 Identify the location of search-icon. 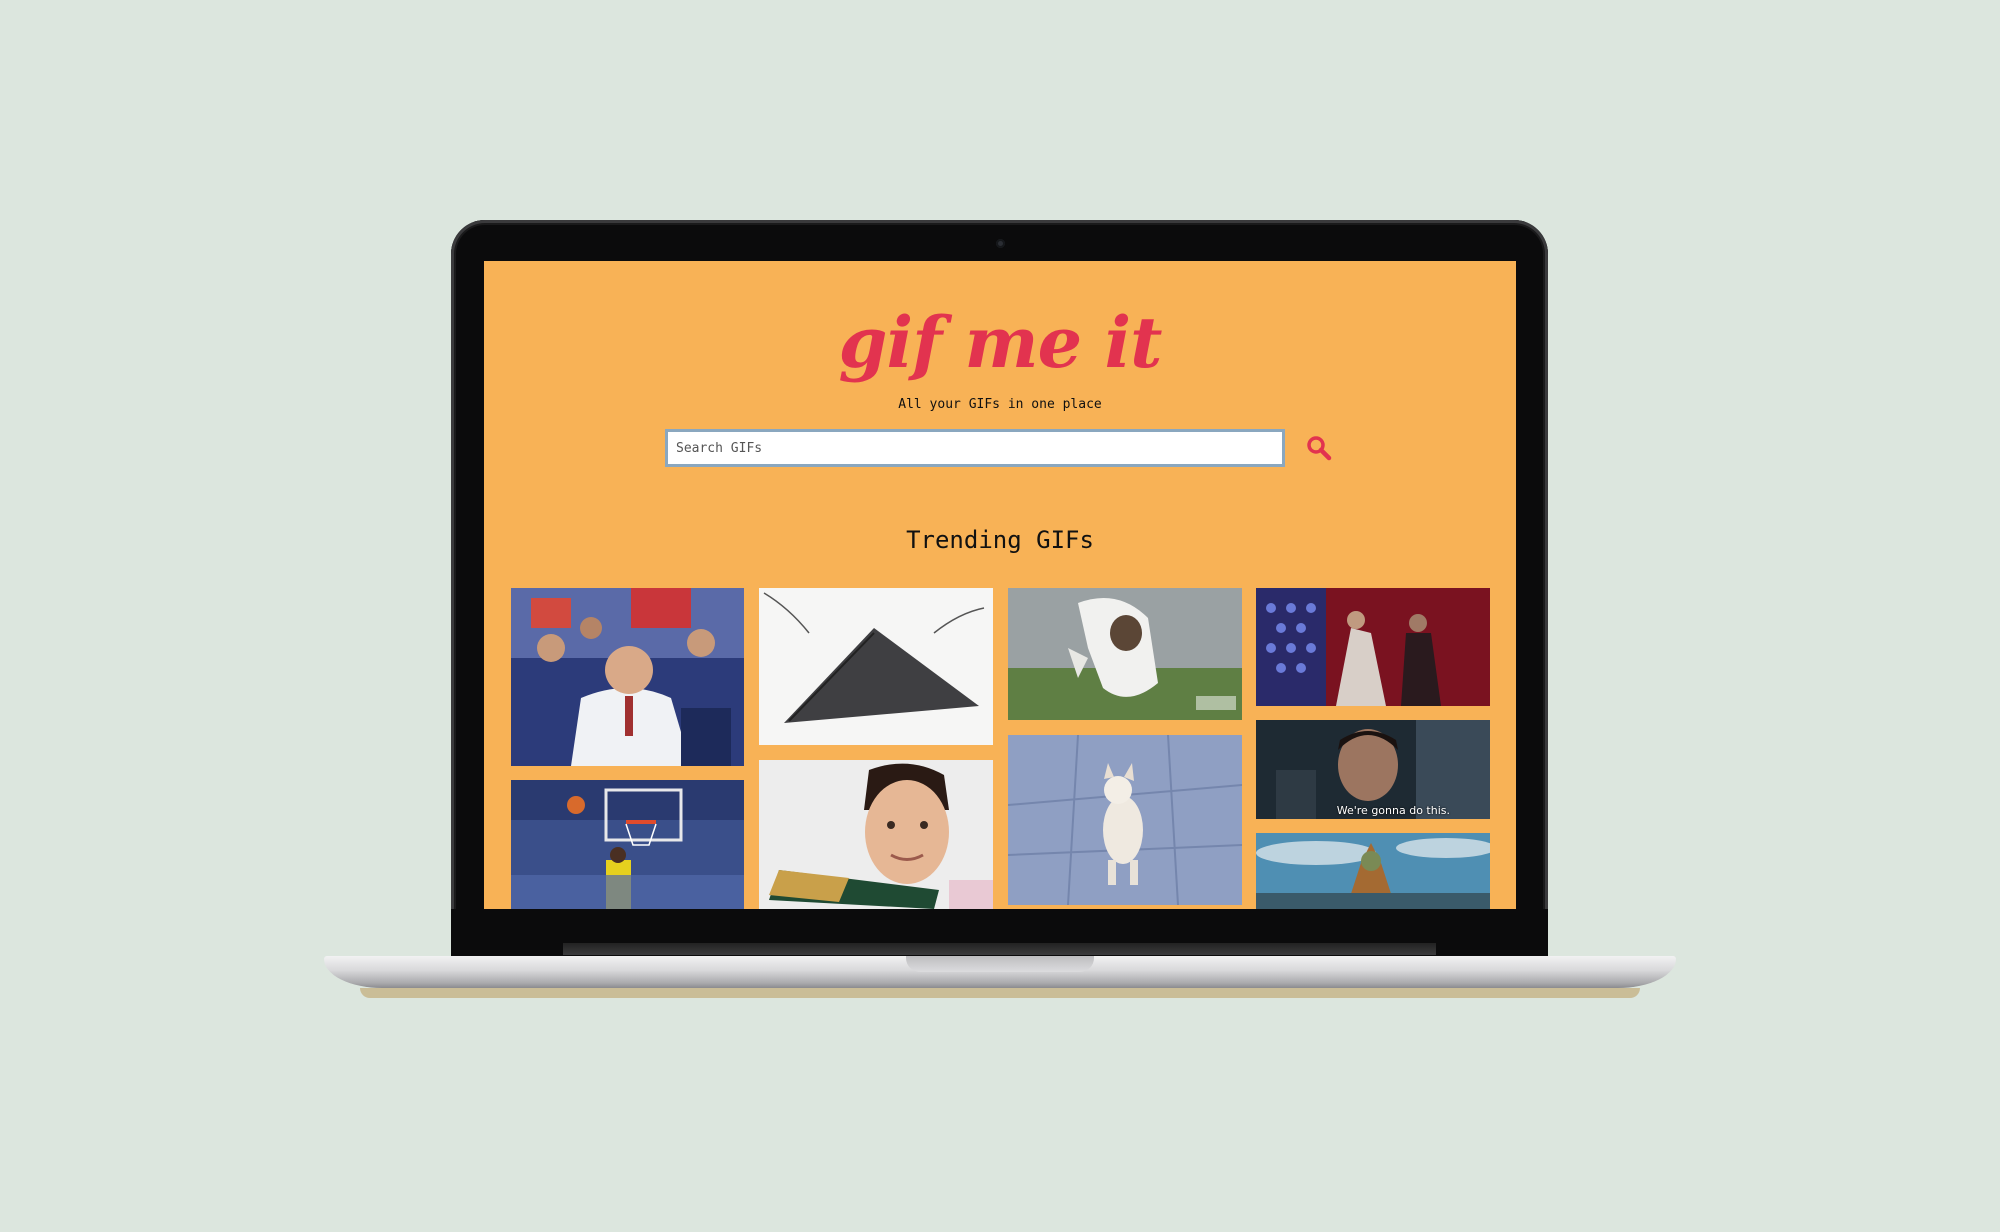
(1319, 448).